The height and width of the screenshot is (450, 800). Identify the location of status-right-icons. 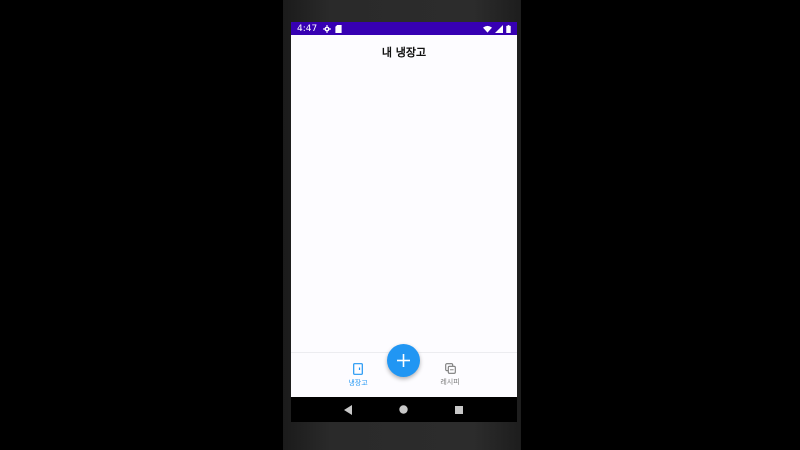
(497, 28).